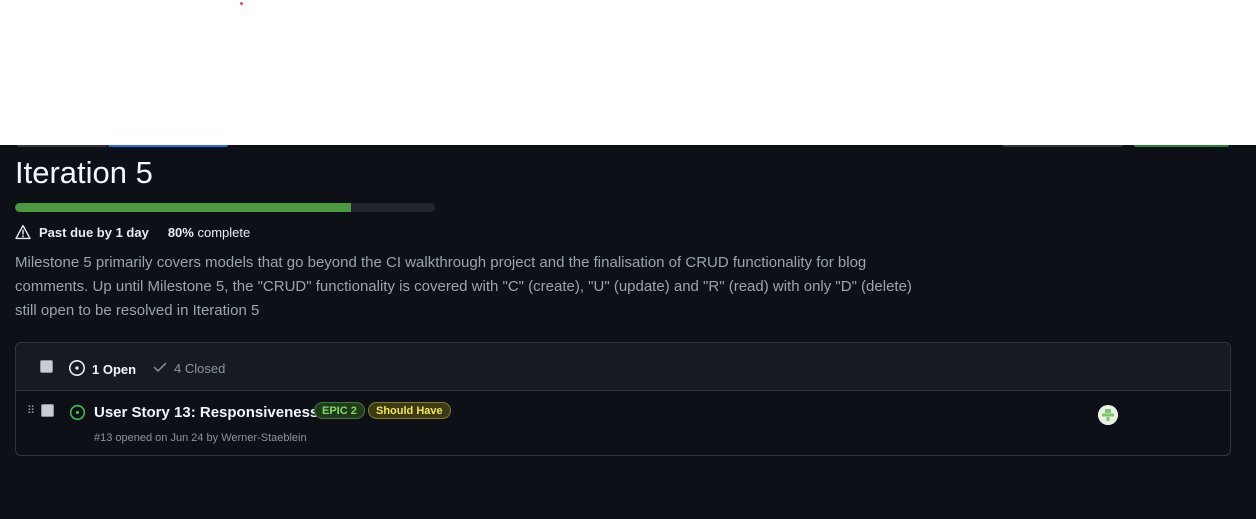 This screenshot has width=1256, height=519. What do you see at coordinates (62, 146) in the screenshot?
I see `edit-milestone-button-edge` at bounding box center [62, 146].